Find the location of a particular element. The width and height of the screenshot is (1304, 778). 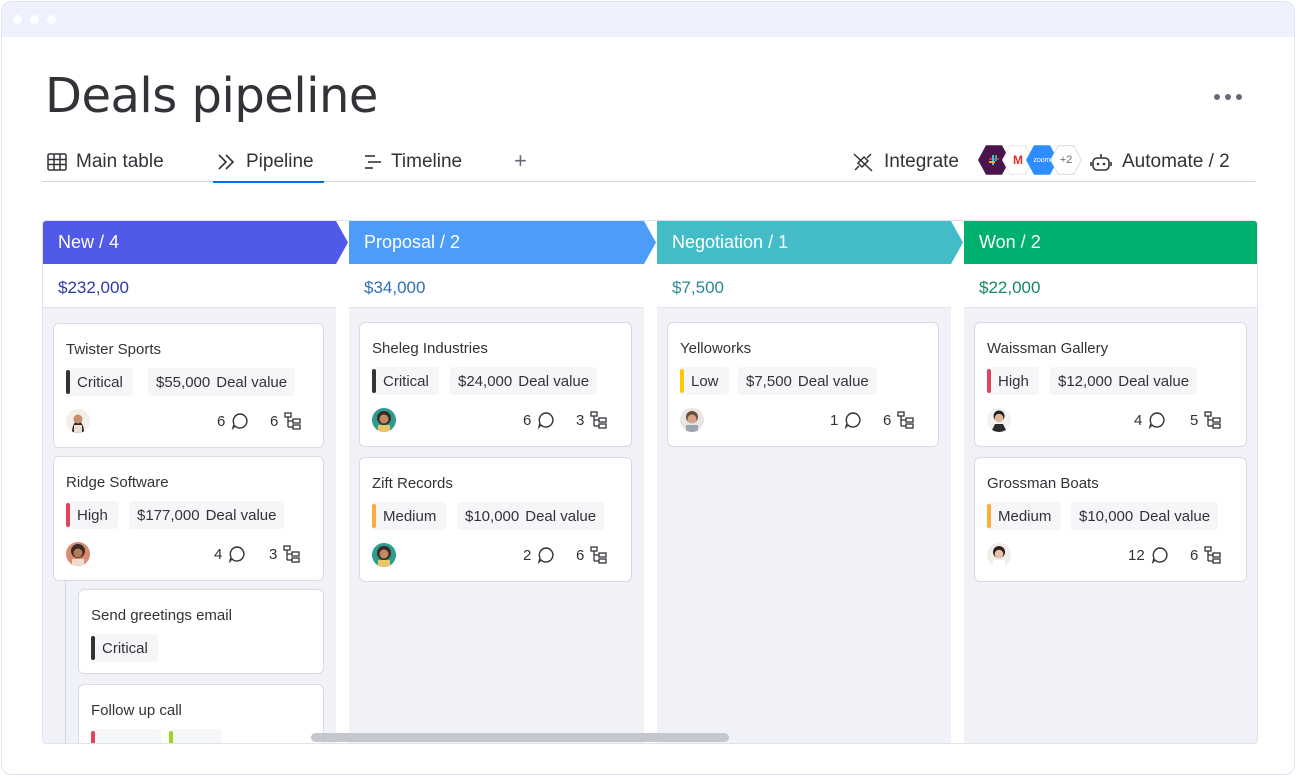

status-label is located at coordinates (195, 736).